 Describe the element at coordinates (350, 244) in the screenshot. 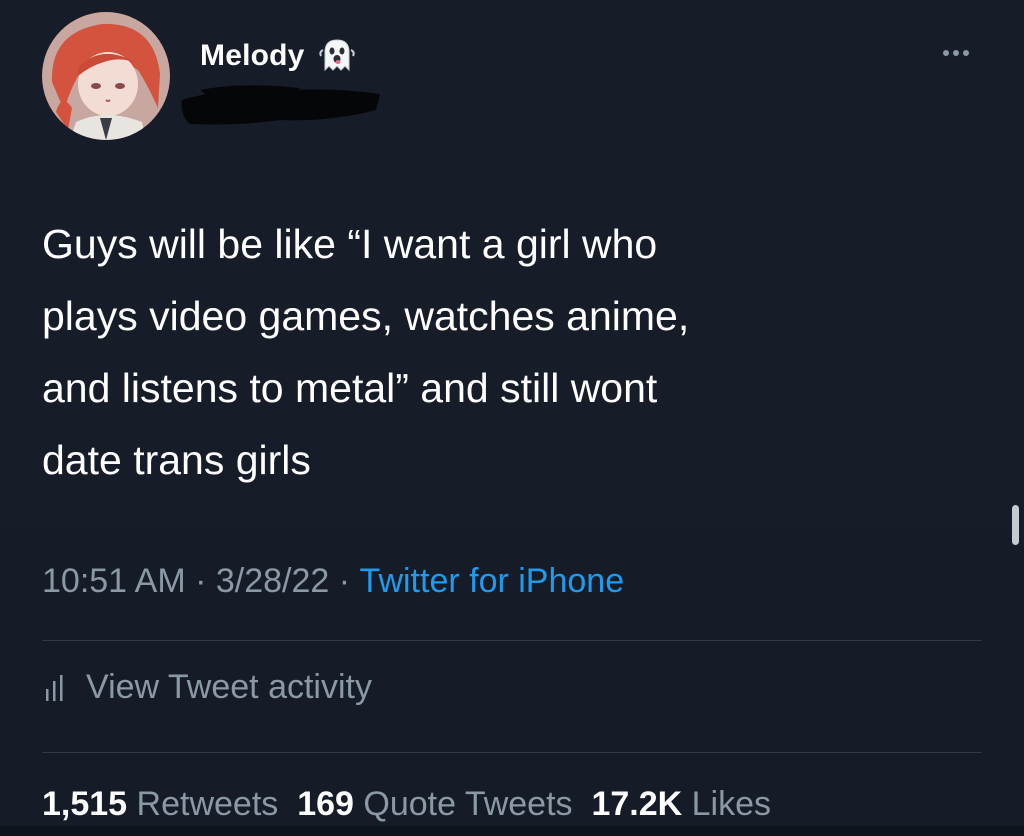

I see `tweet-text-line: Guys will be like “I want a girl who` at that location.